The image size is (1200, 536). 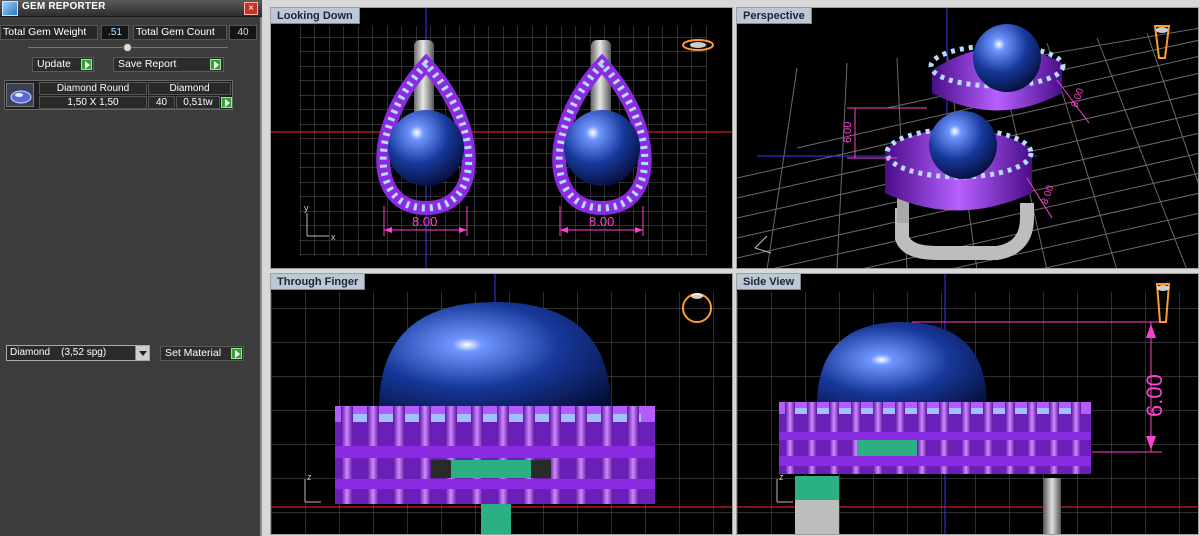 I want to click on update-label: Update, so click(x=54, y=64).